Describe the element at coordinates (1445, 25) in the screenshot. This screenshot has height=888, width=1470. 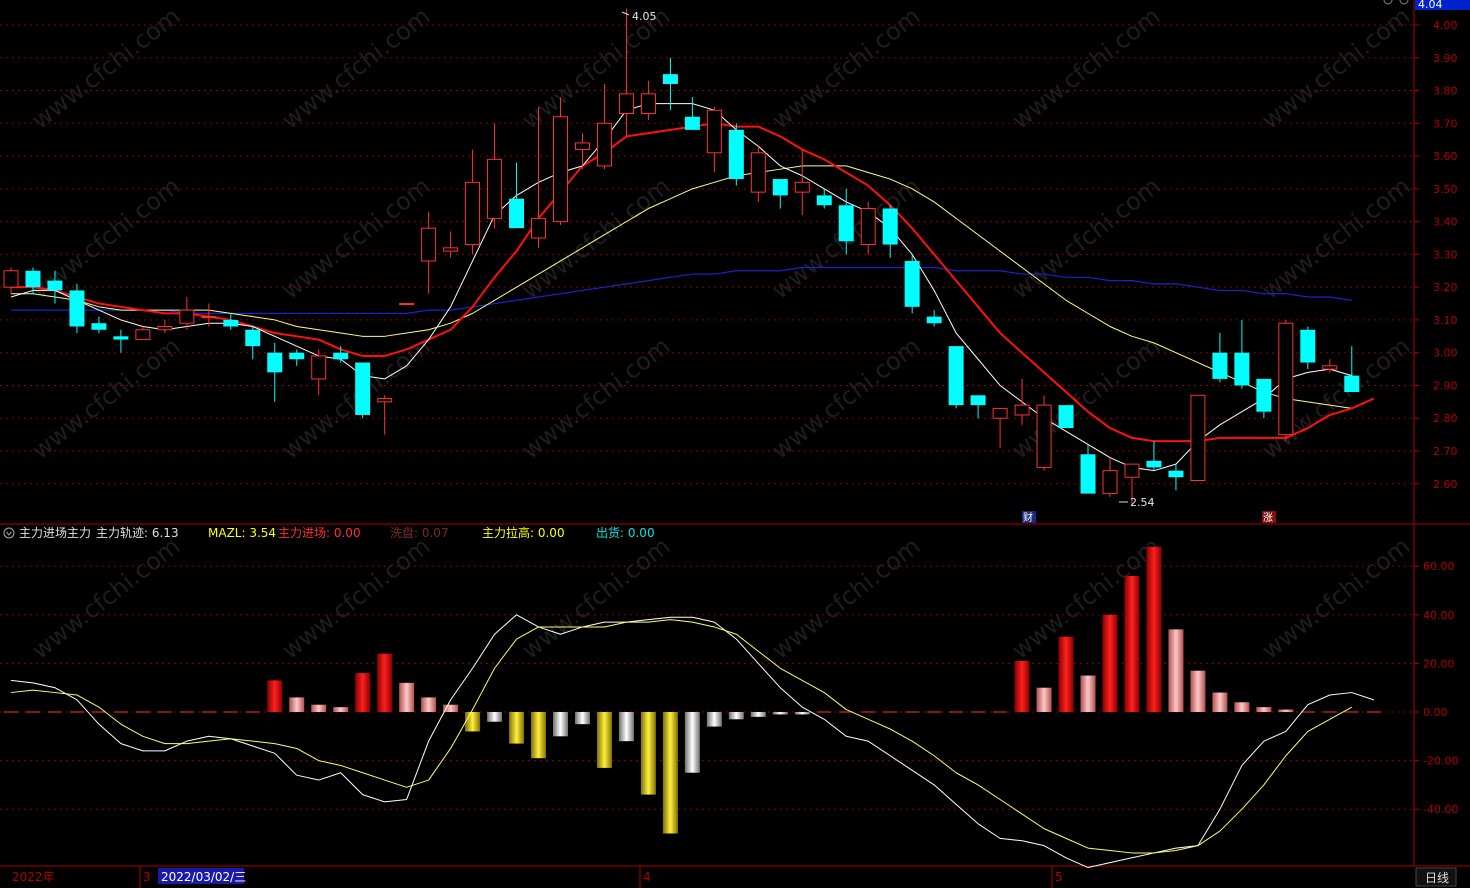
I see `price-tick-label: 4.00` at that location.